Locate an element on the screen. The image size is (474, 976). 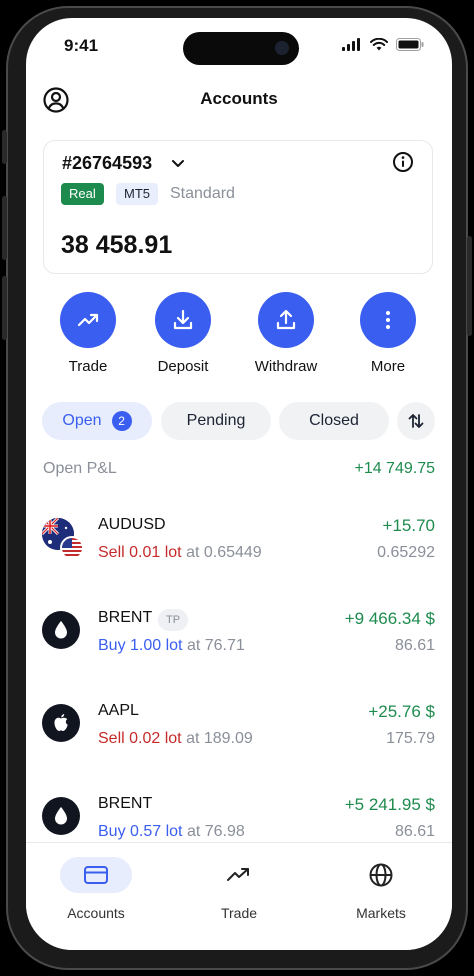
upload-icon is located at coordinates (286, 319).